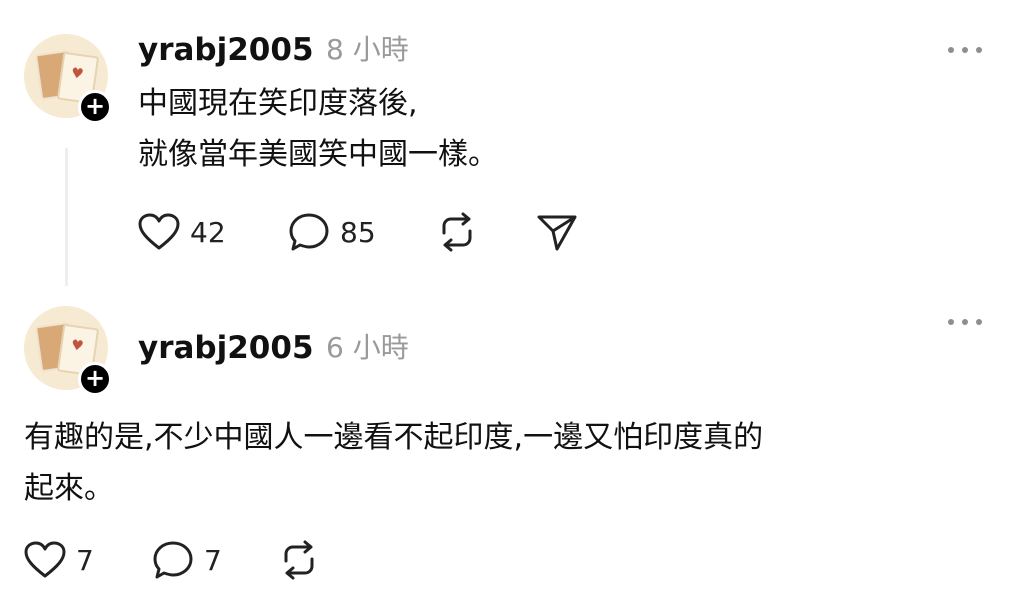  Describe the element at coordinates (367, 50) in the screenshot. I see `timestamp: 8 小時` at that location.